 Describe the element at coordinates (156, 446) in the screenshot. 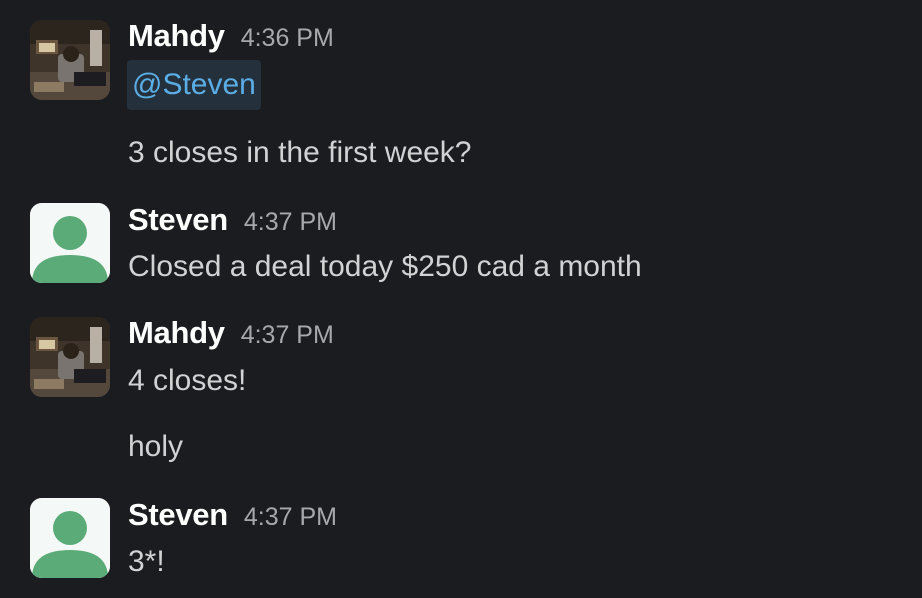

I see `message-text: holy` at that location.